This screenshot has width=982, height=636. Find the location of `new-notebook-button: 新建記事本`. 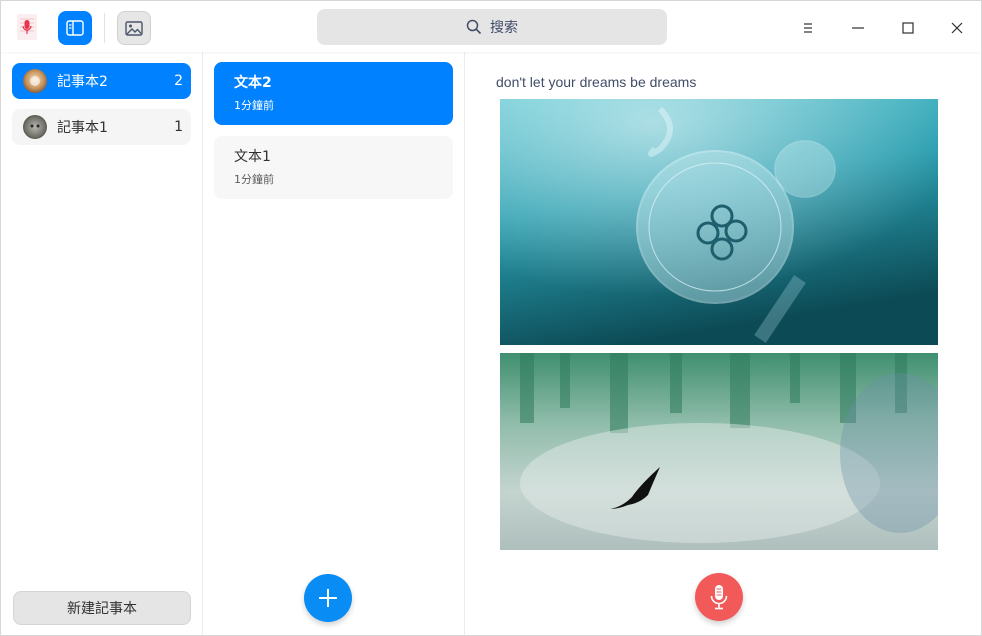

new-notebook-button: 新建記事本 is located at coordinates (102, 608).